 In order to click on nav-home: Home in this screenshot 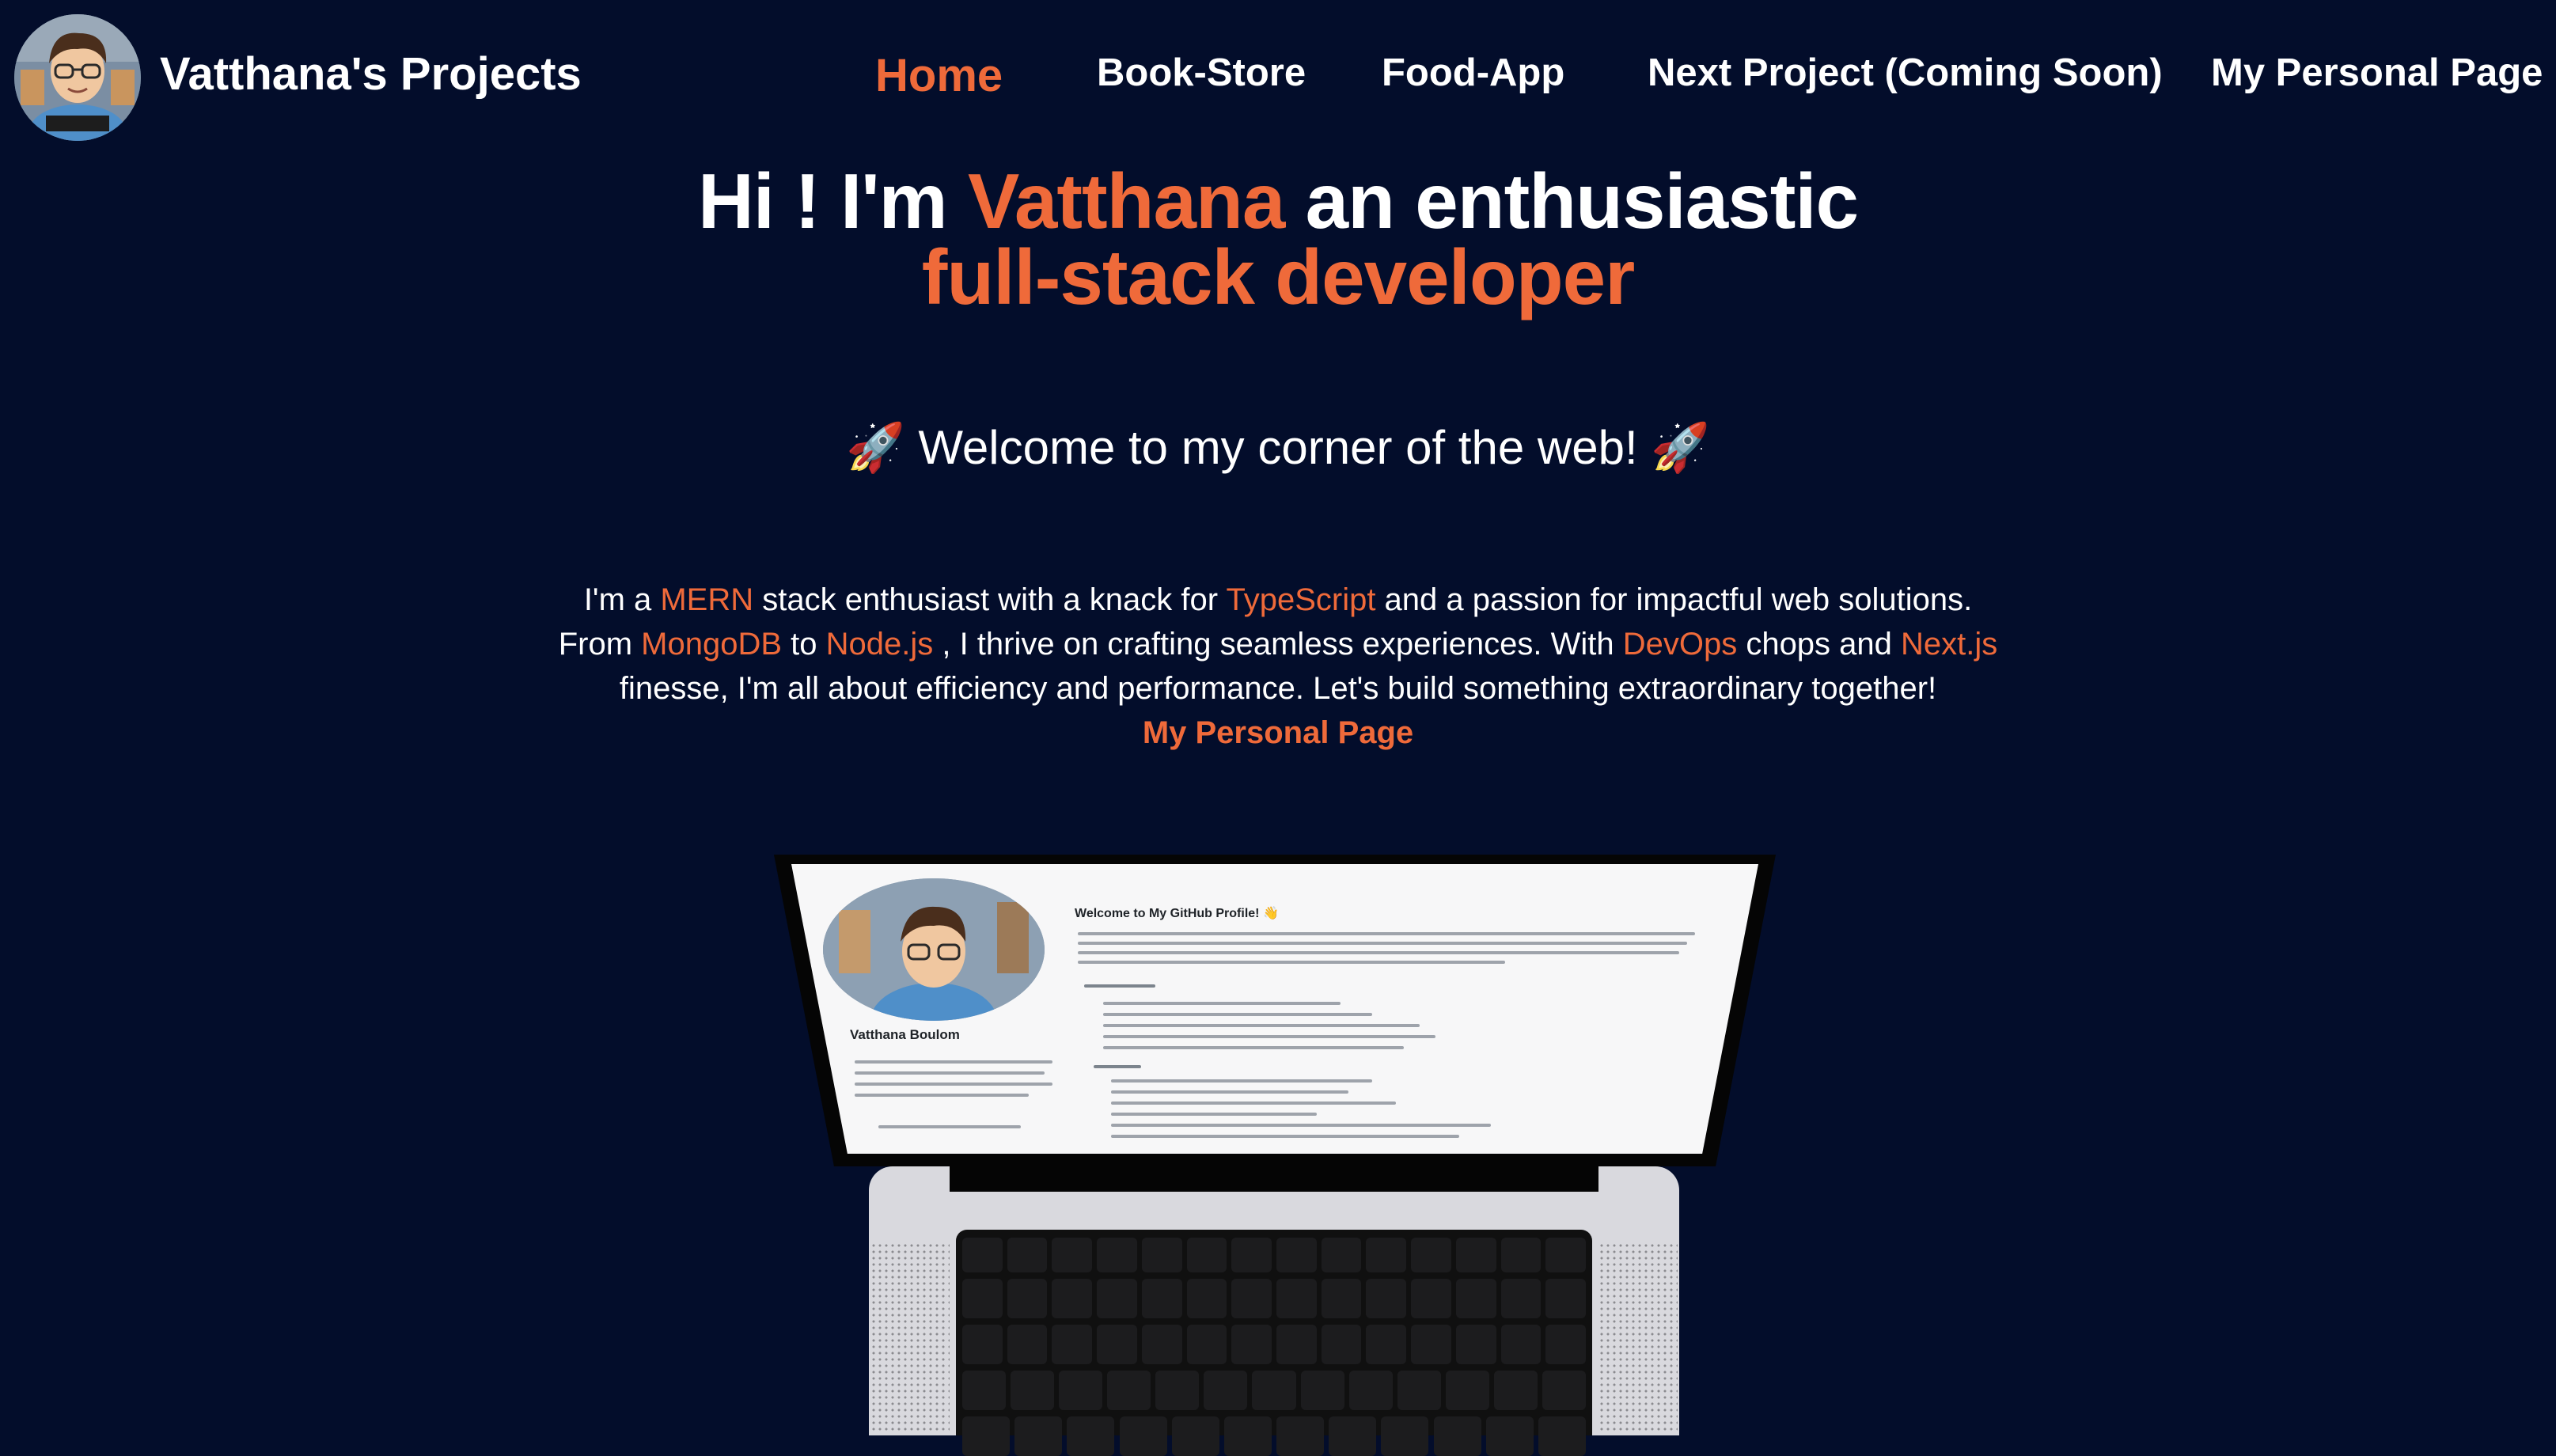, I will do `click(939, 75)`.